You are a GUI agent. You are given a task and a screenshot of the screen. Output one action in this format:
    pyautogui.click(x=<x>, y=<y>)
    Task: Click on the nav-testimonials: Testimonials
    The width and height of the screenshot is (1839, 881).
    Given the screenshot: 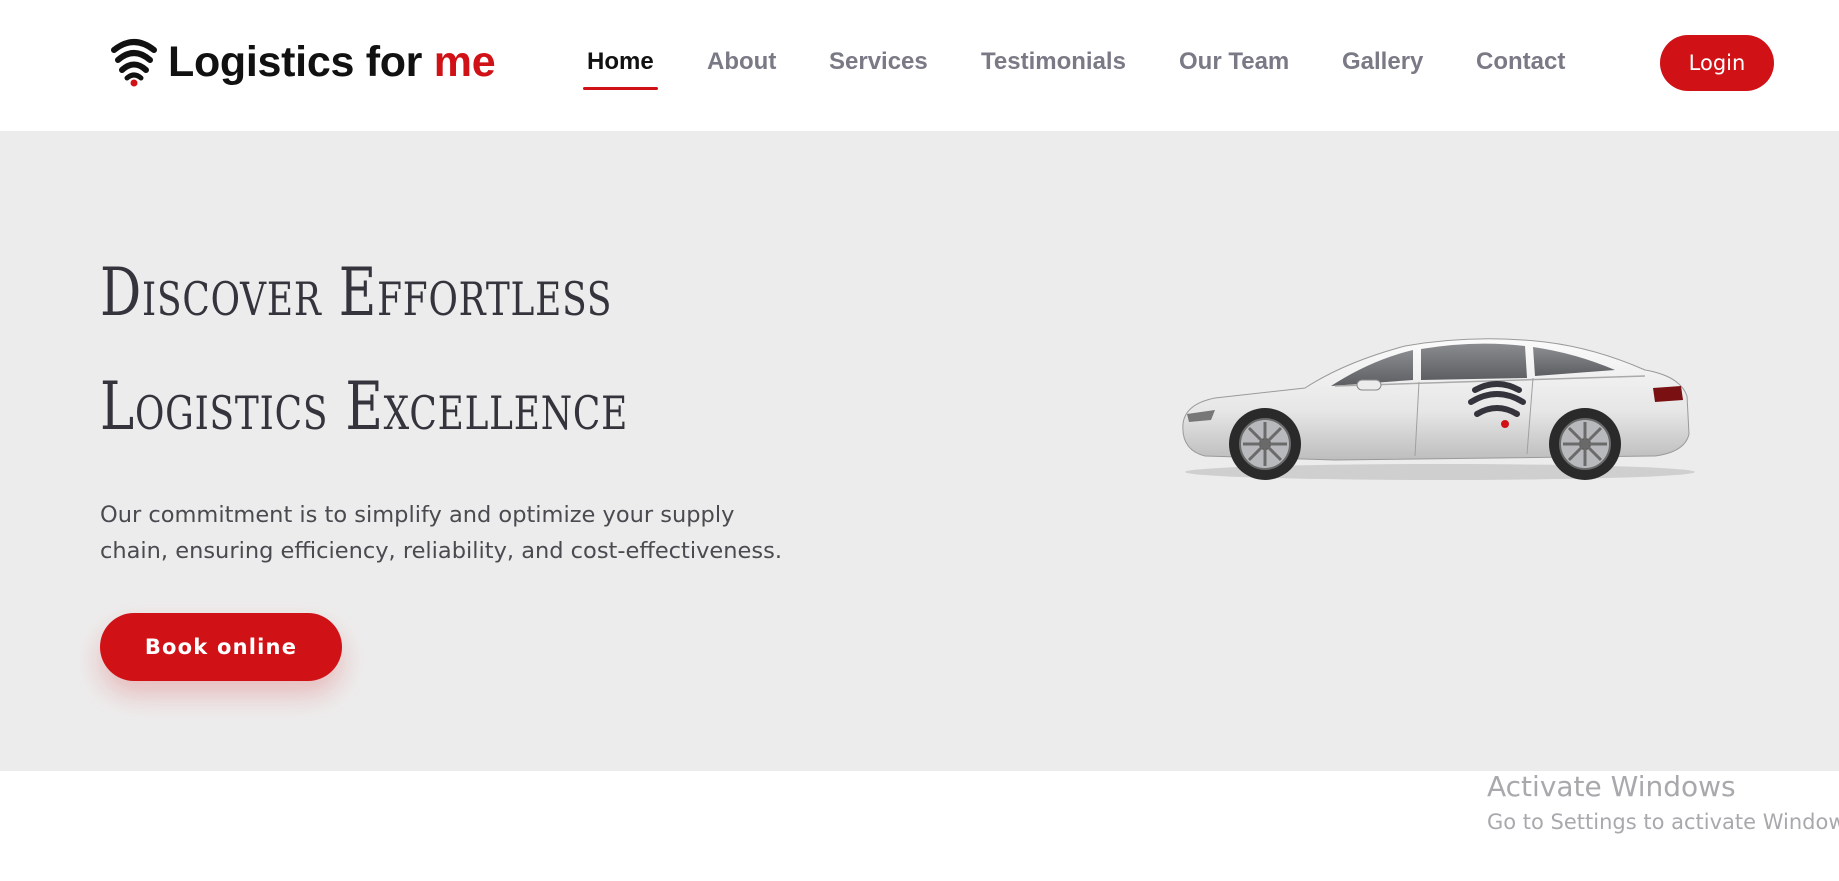 What is the action you would take?
    pyautogui.click(x=1053, y=65)
    